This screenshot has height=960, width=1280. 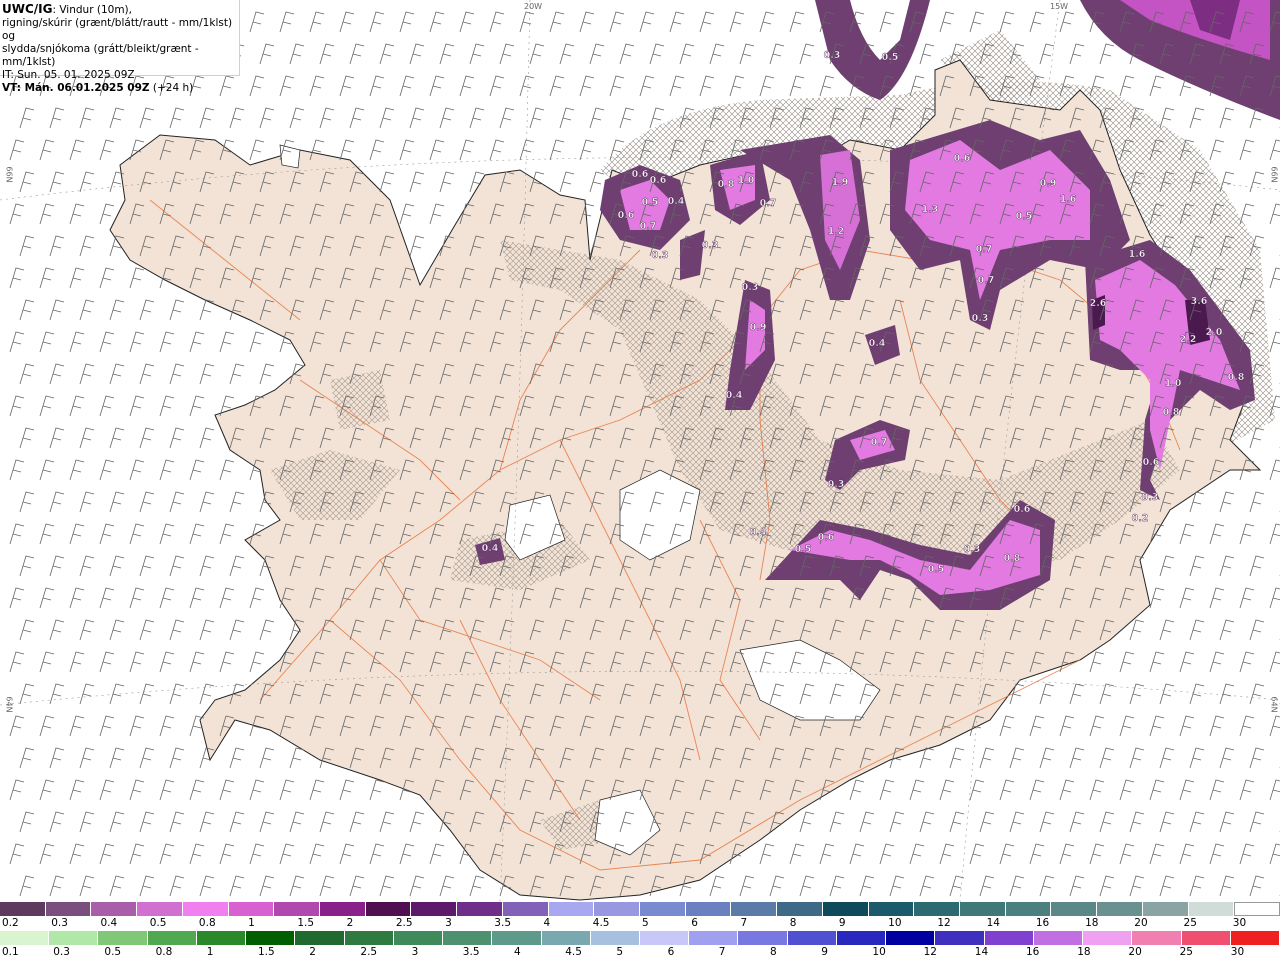 What do you see at coordinates (803, 549) in the screenshot?
I see `precip-label: 0.5` at bounding box center [803, 549].